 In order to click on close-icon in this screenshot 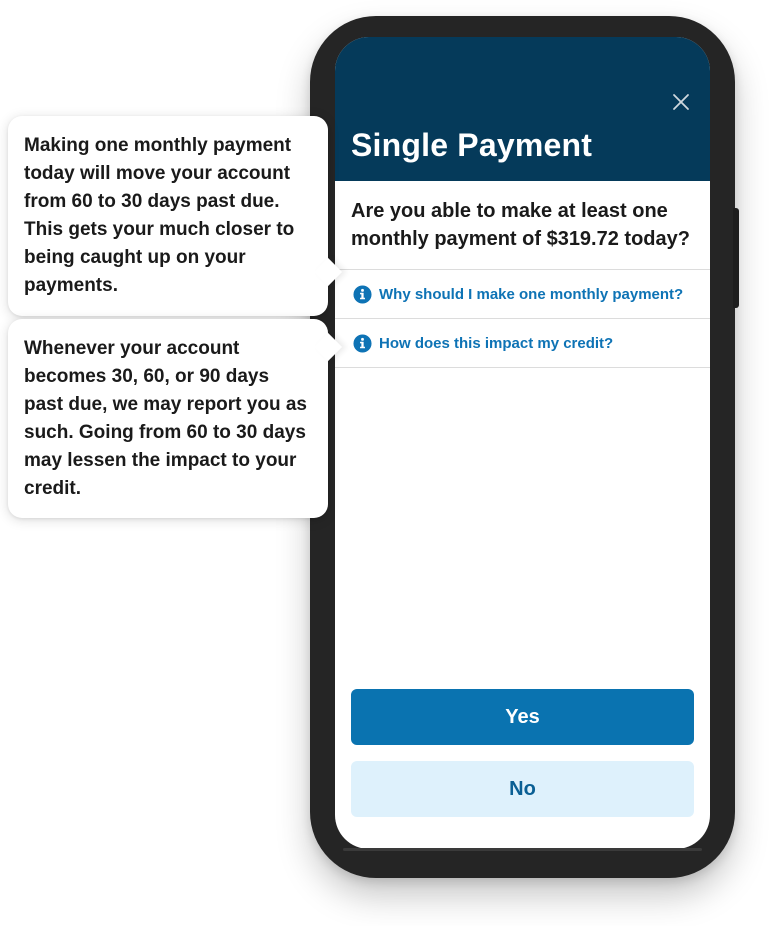, I will do `click(681, 102)`.